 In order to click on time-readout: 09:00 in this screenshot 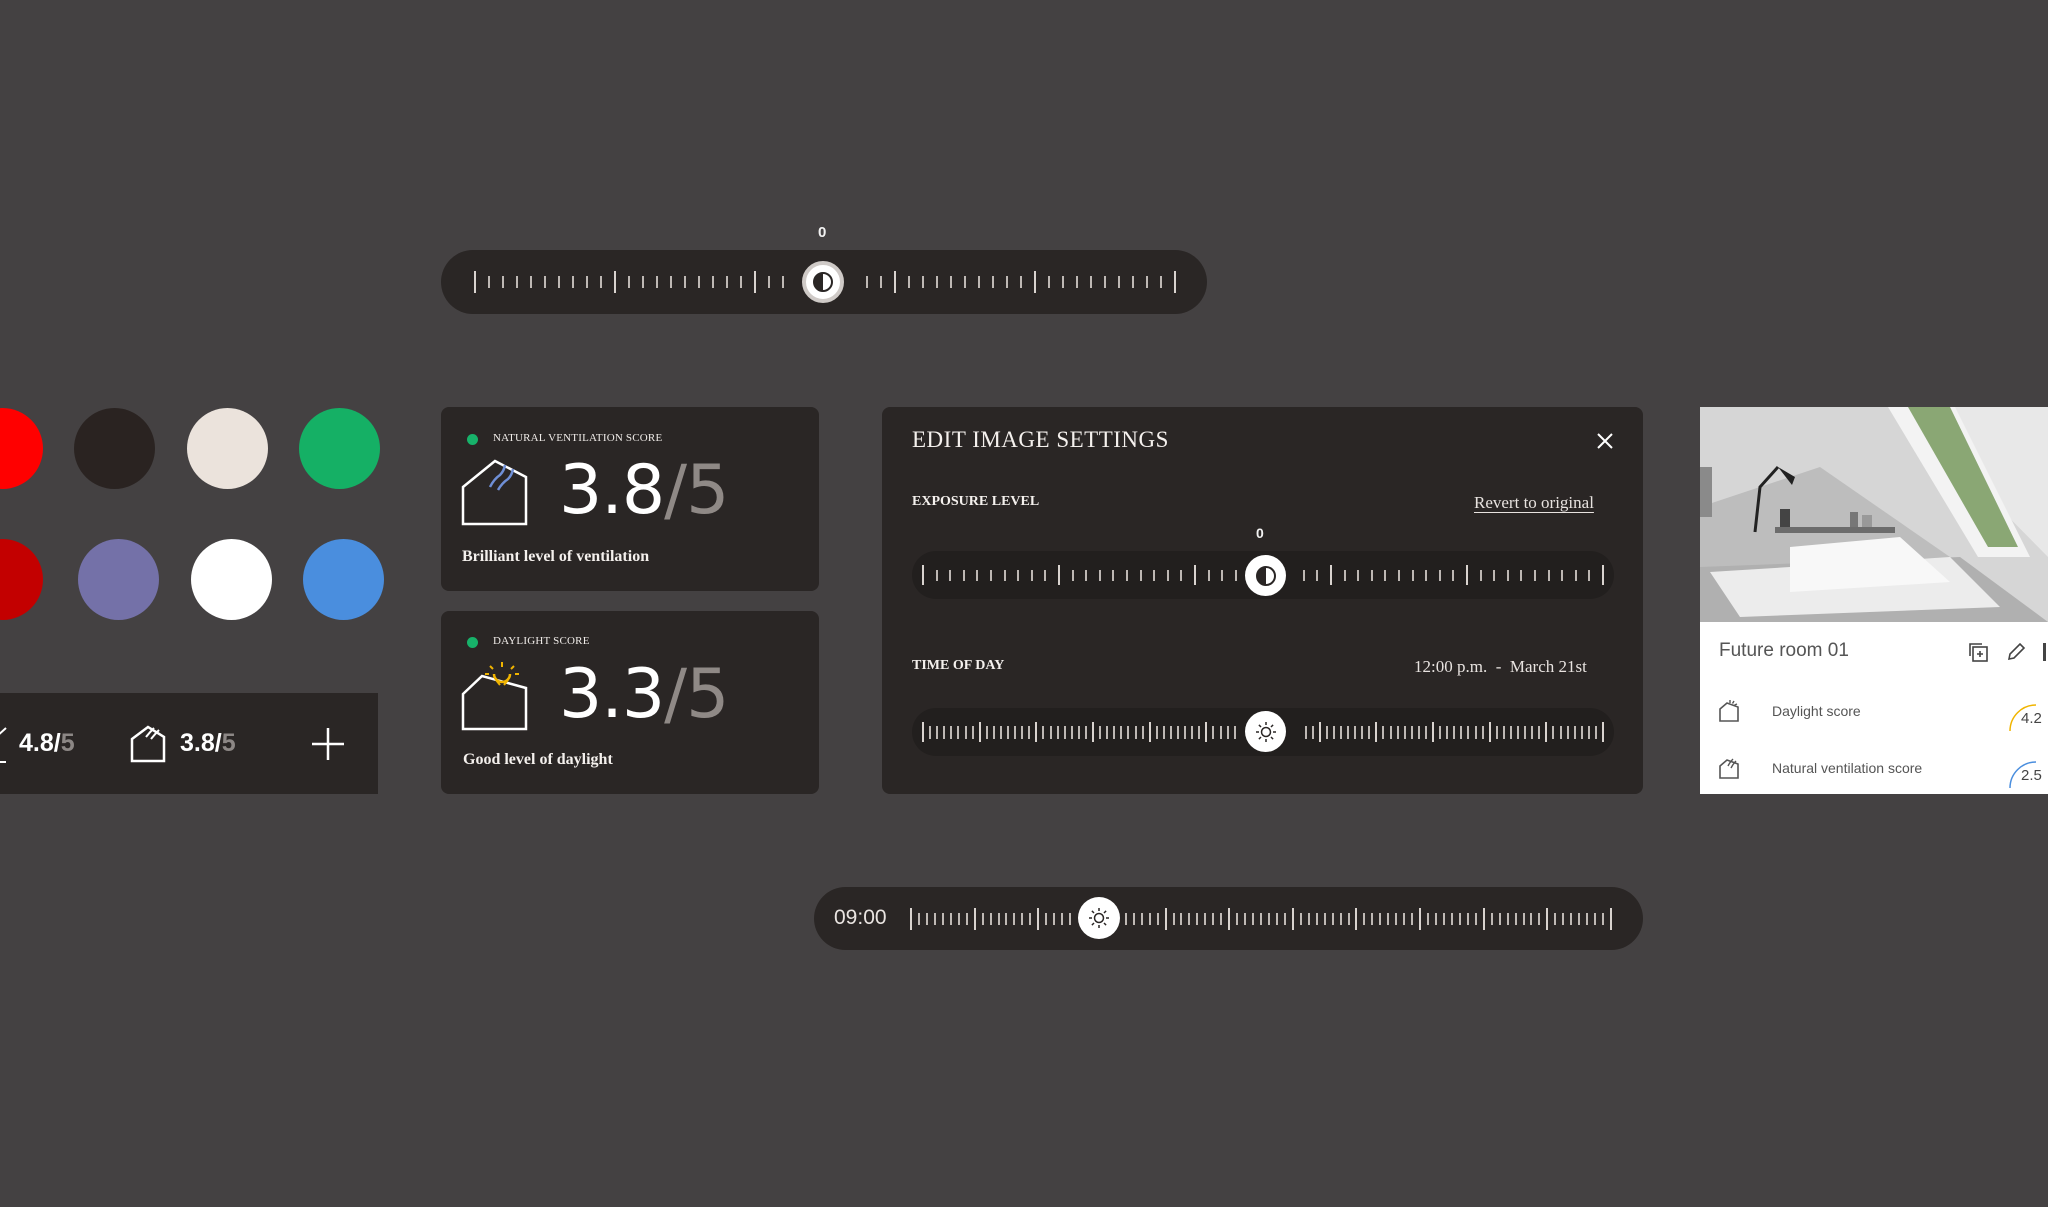, I will do `click(860, 917)`.